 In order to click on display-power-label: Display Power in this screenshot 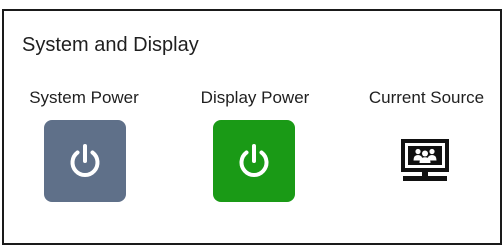, I will do `click(255, 97)`.